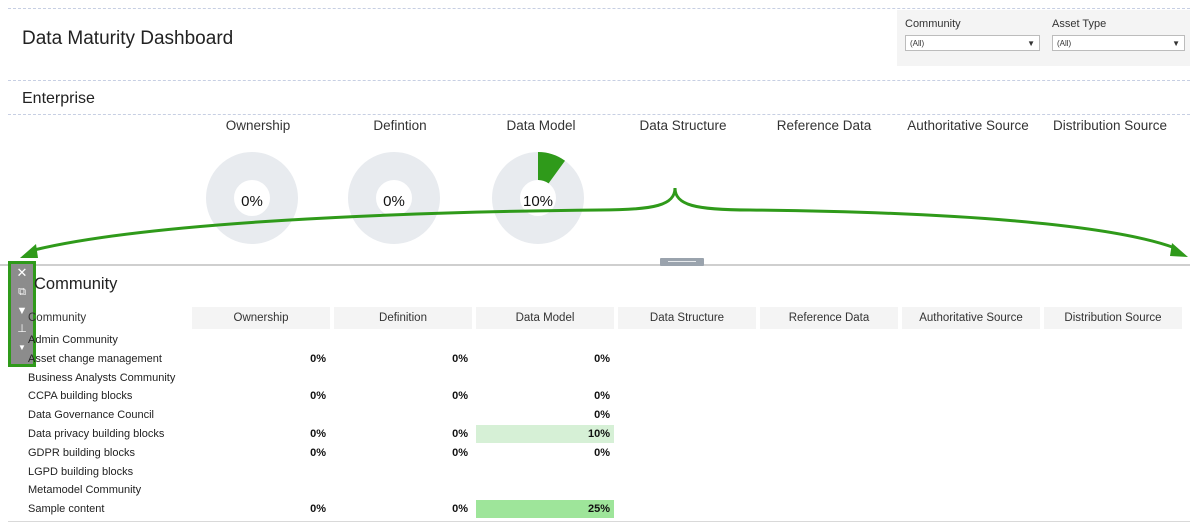 Image resolution: width=1190 pixels, height=532 pixels. I want to click on enterprise-divider, so click(599, 114).